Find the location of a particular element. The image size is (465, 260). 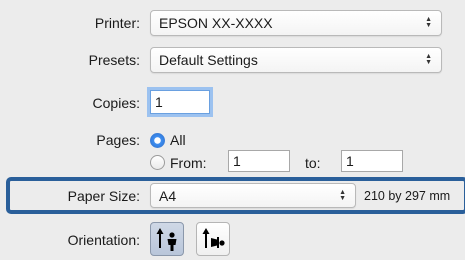

printer-popup: EPSON XX-XXXX ▲ ▼ is located at coordinates (296, 23).